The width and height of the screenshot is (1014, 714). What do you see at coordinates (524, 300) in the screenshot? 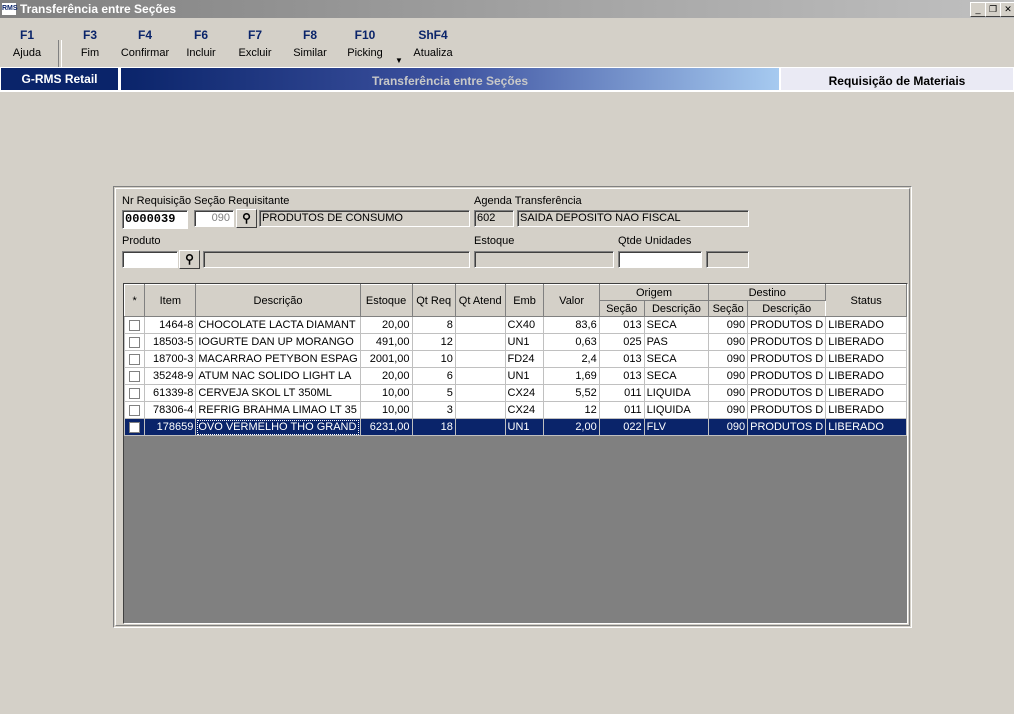
I see `emb-column-header: Emb` at bounding box center [524, 300].